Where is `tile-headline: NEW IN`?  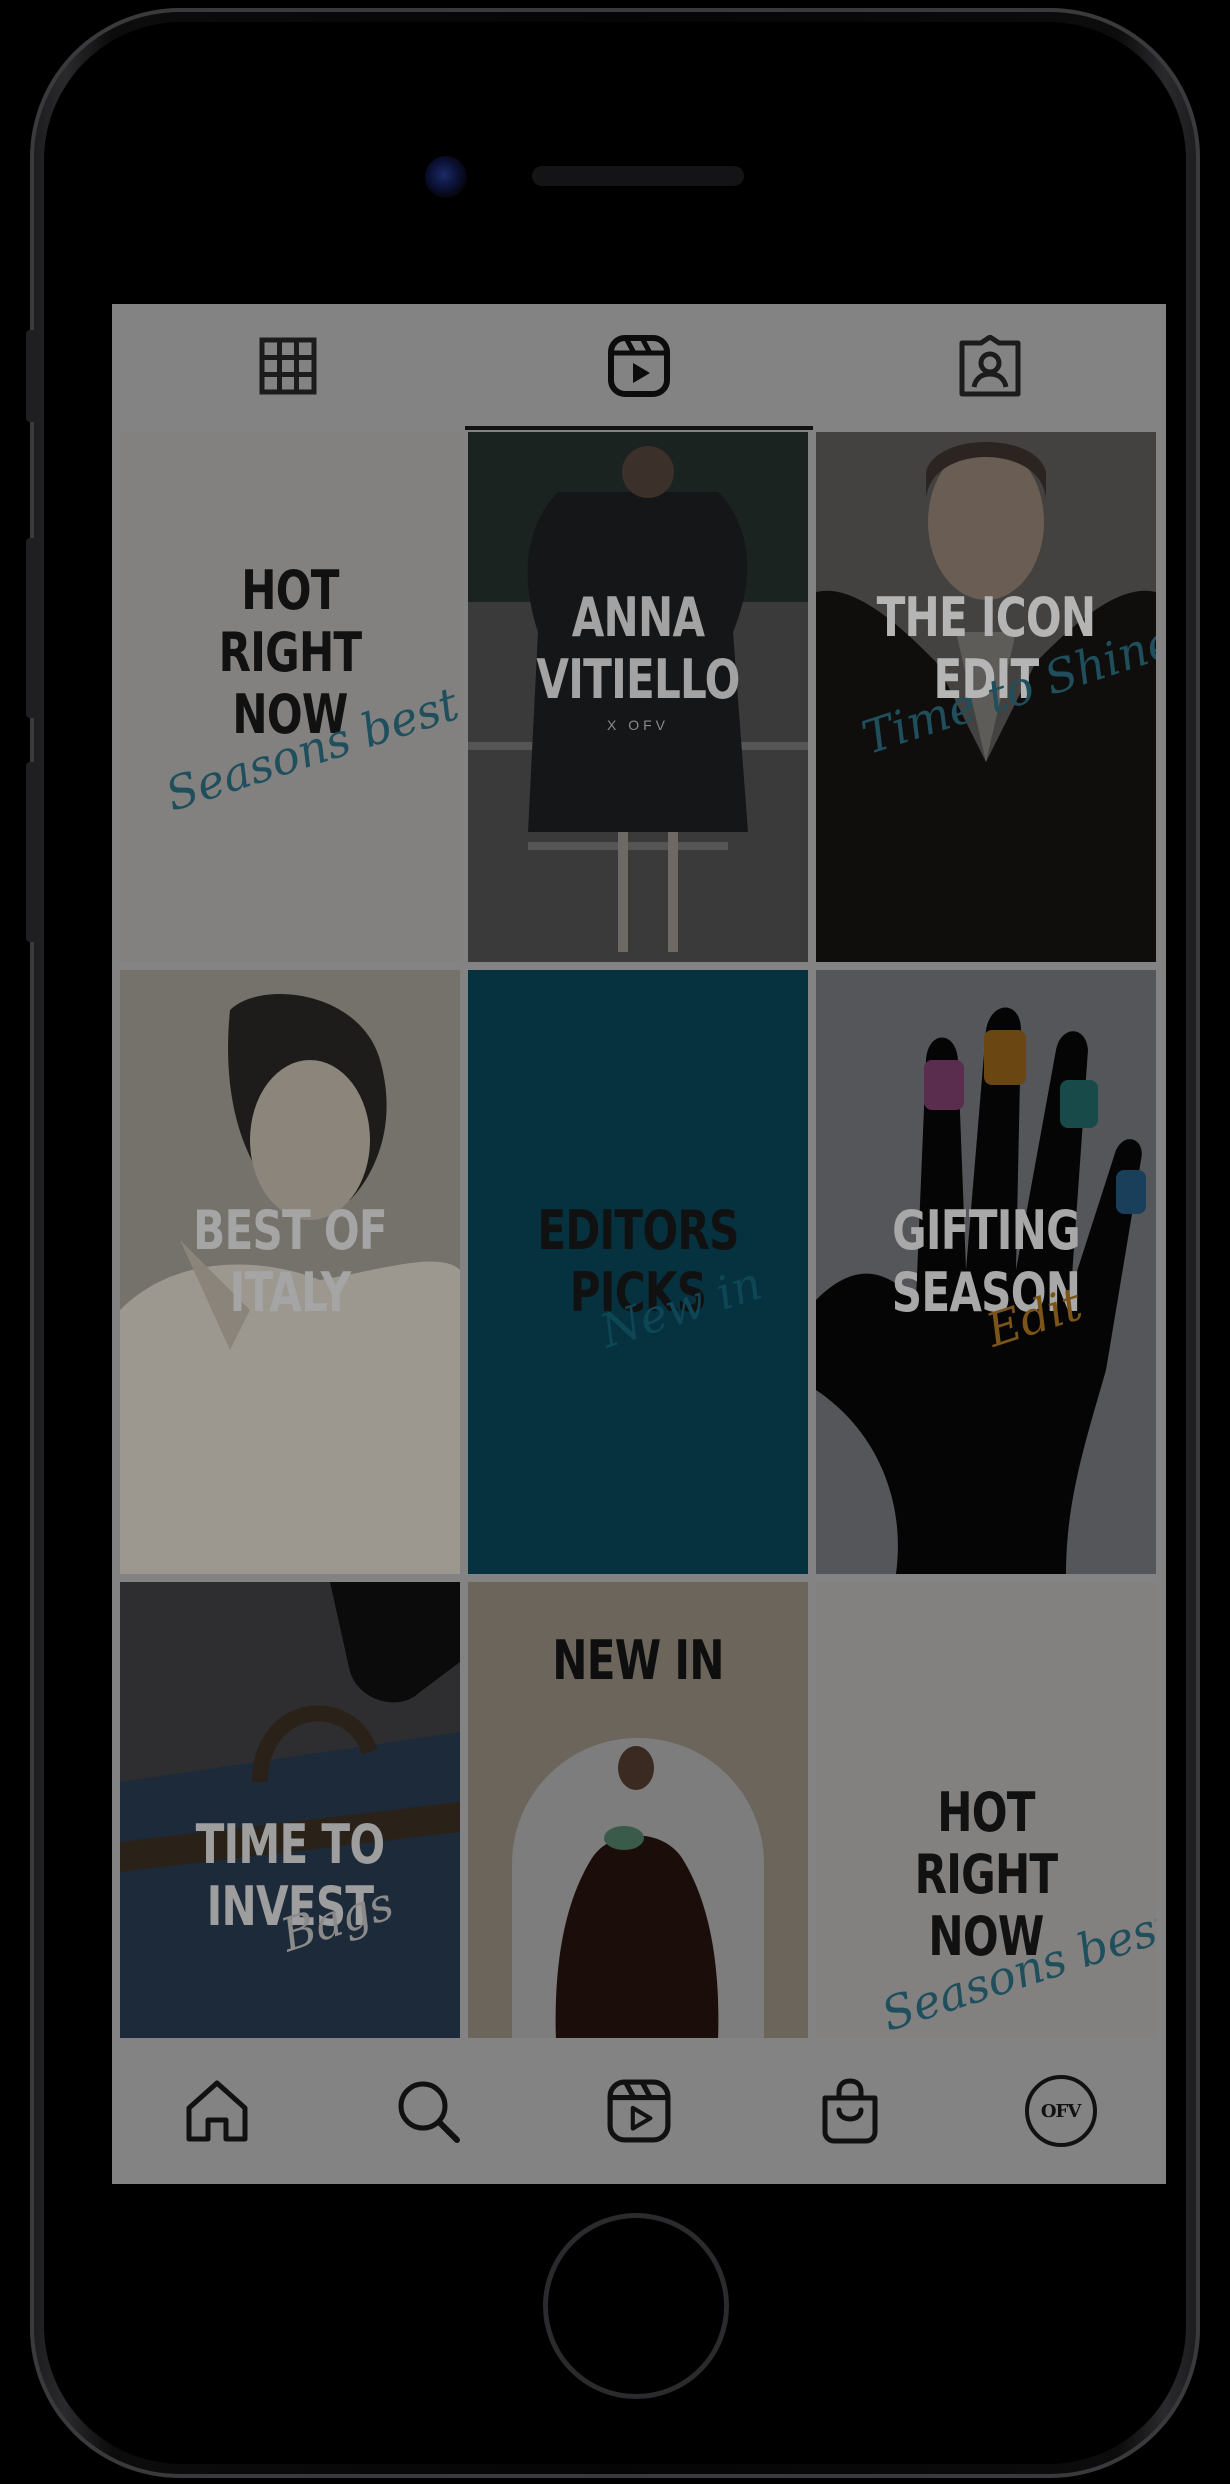
tile-headline: NEW IN is located at coordinates (638, 1660).